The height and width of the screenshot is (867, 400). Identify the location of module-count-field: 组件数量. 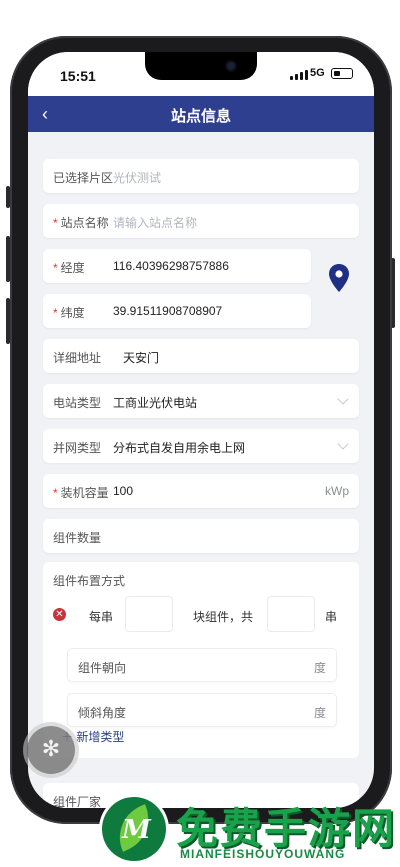
(201, 536).